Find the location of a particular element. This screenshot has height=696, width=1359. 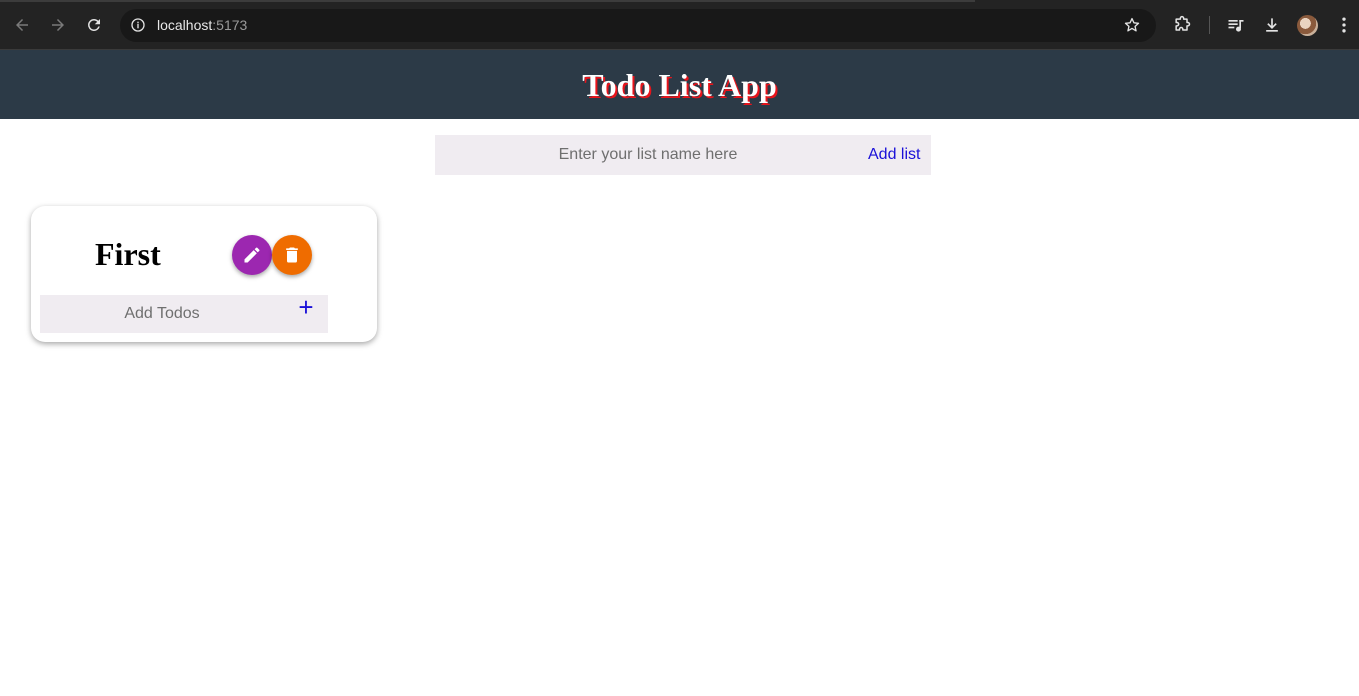

todo-list-card: First + is located at coordinates (204, 274).